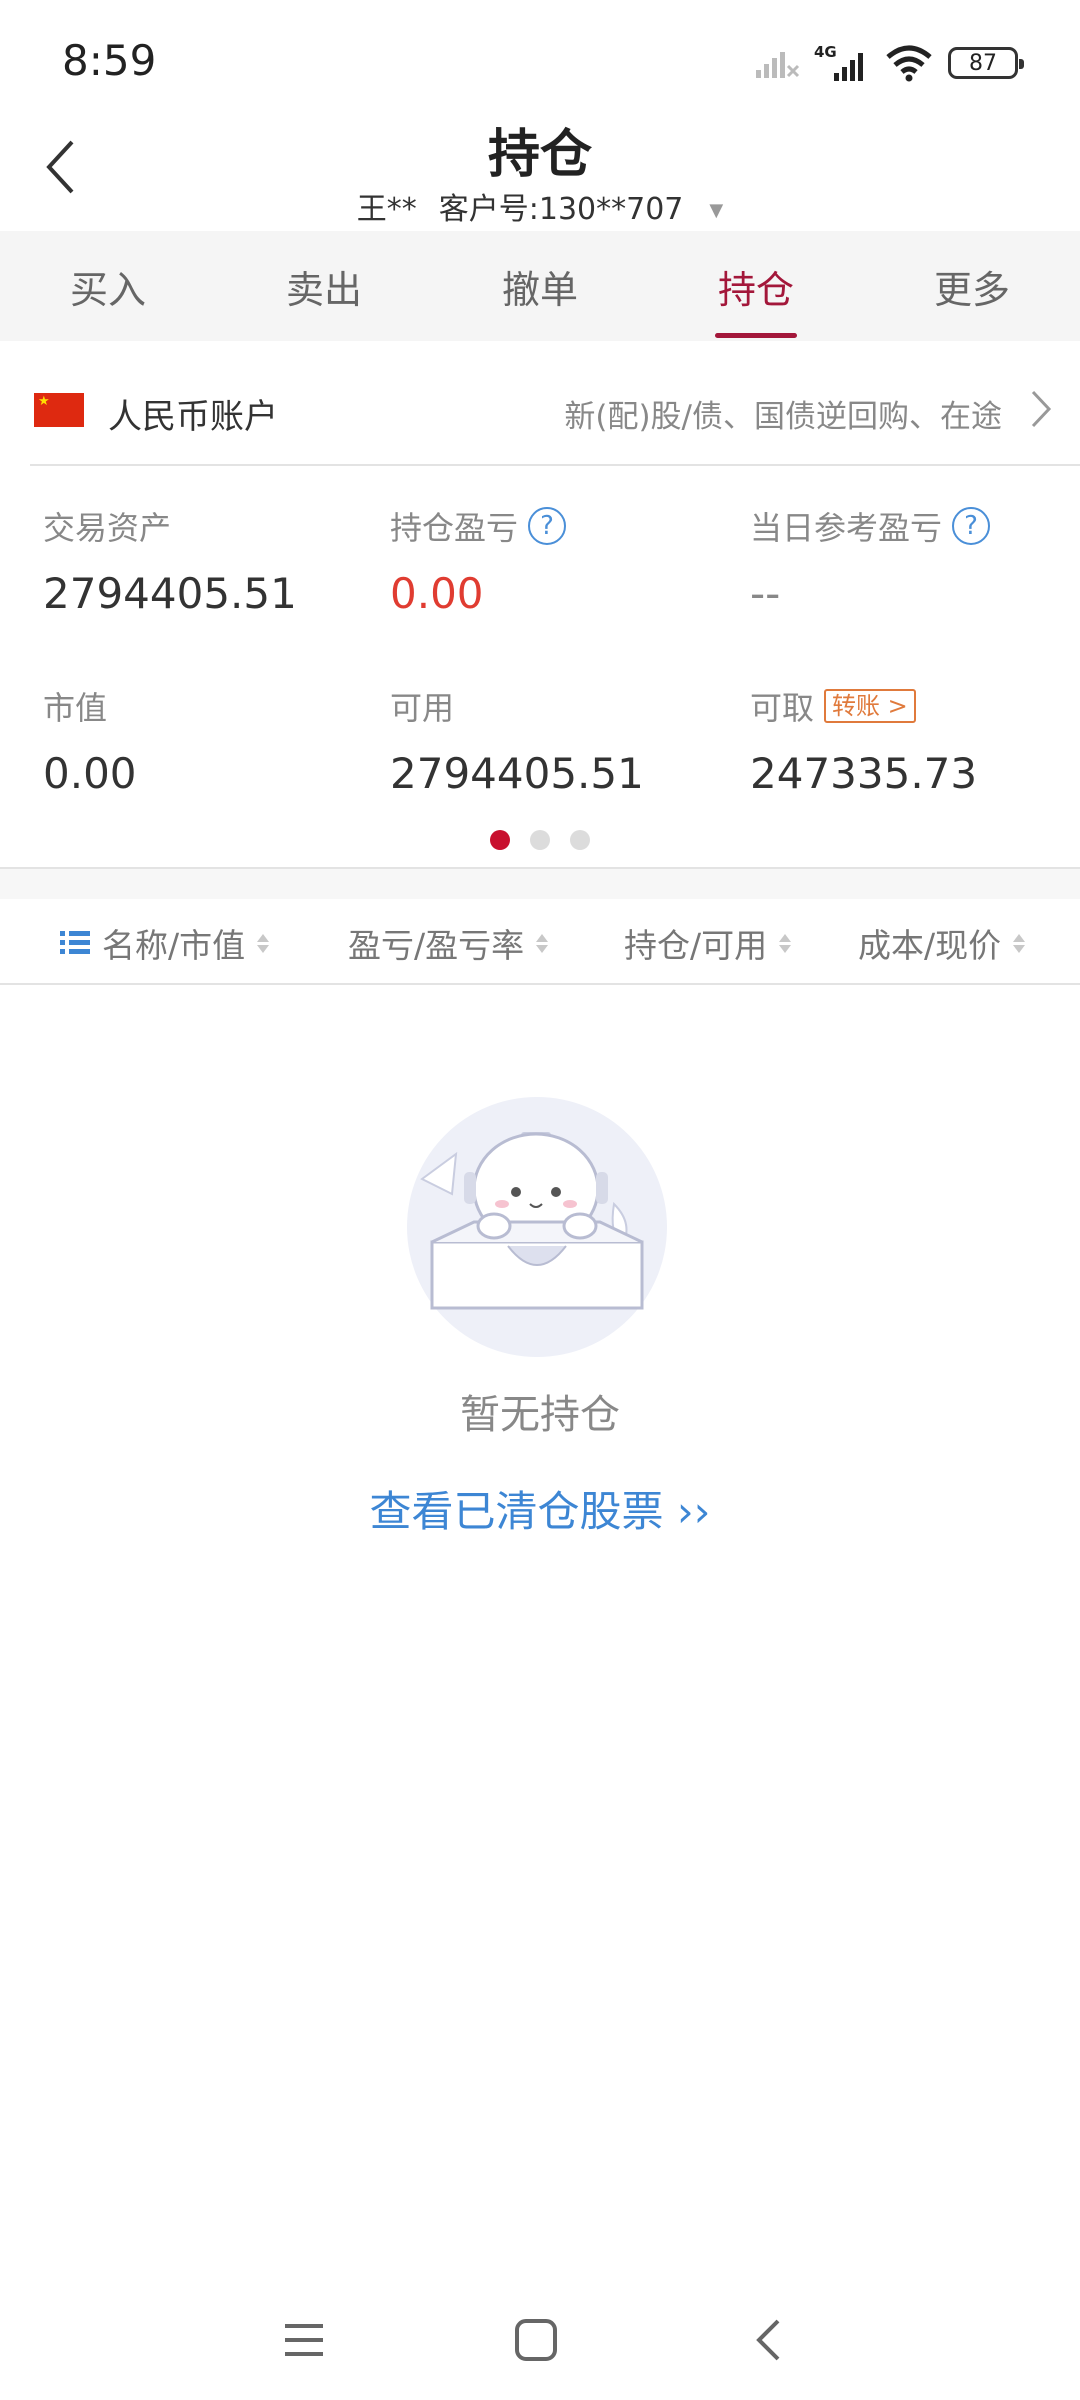  I want to click on trade-tabs: 买入 卖出 撤单 持仓 更多, so click(540, 286).